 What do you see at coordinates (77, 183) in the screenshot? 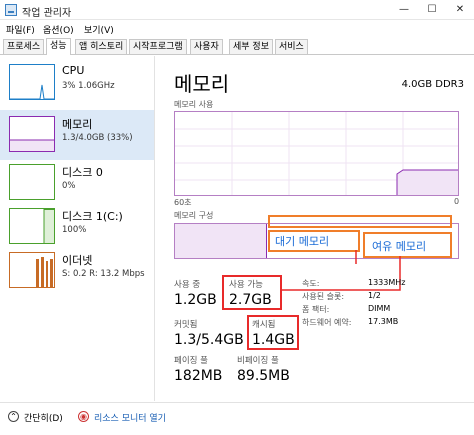
I see `resource-disk-0: 디스크 0 0%` at bounding box center [77, 183].